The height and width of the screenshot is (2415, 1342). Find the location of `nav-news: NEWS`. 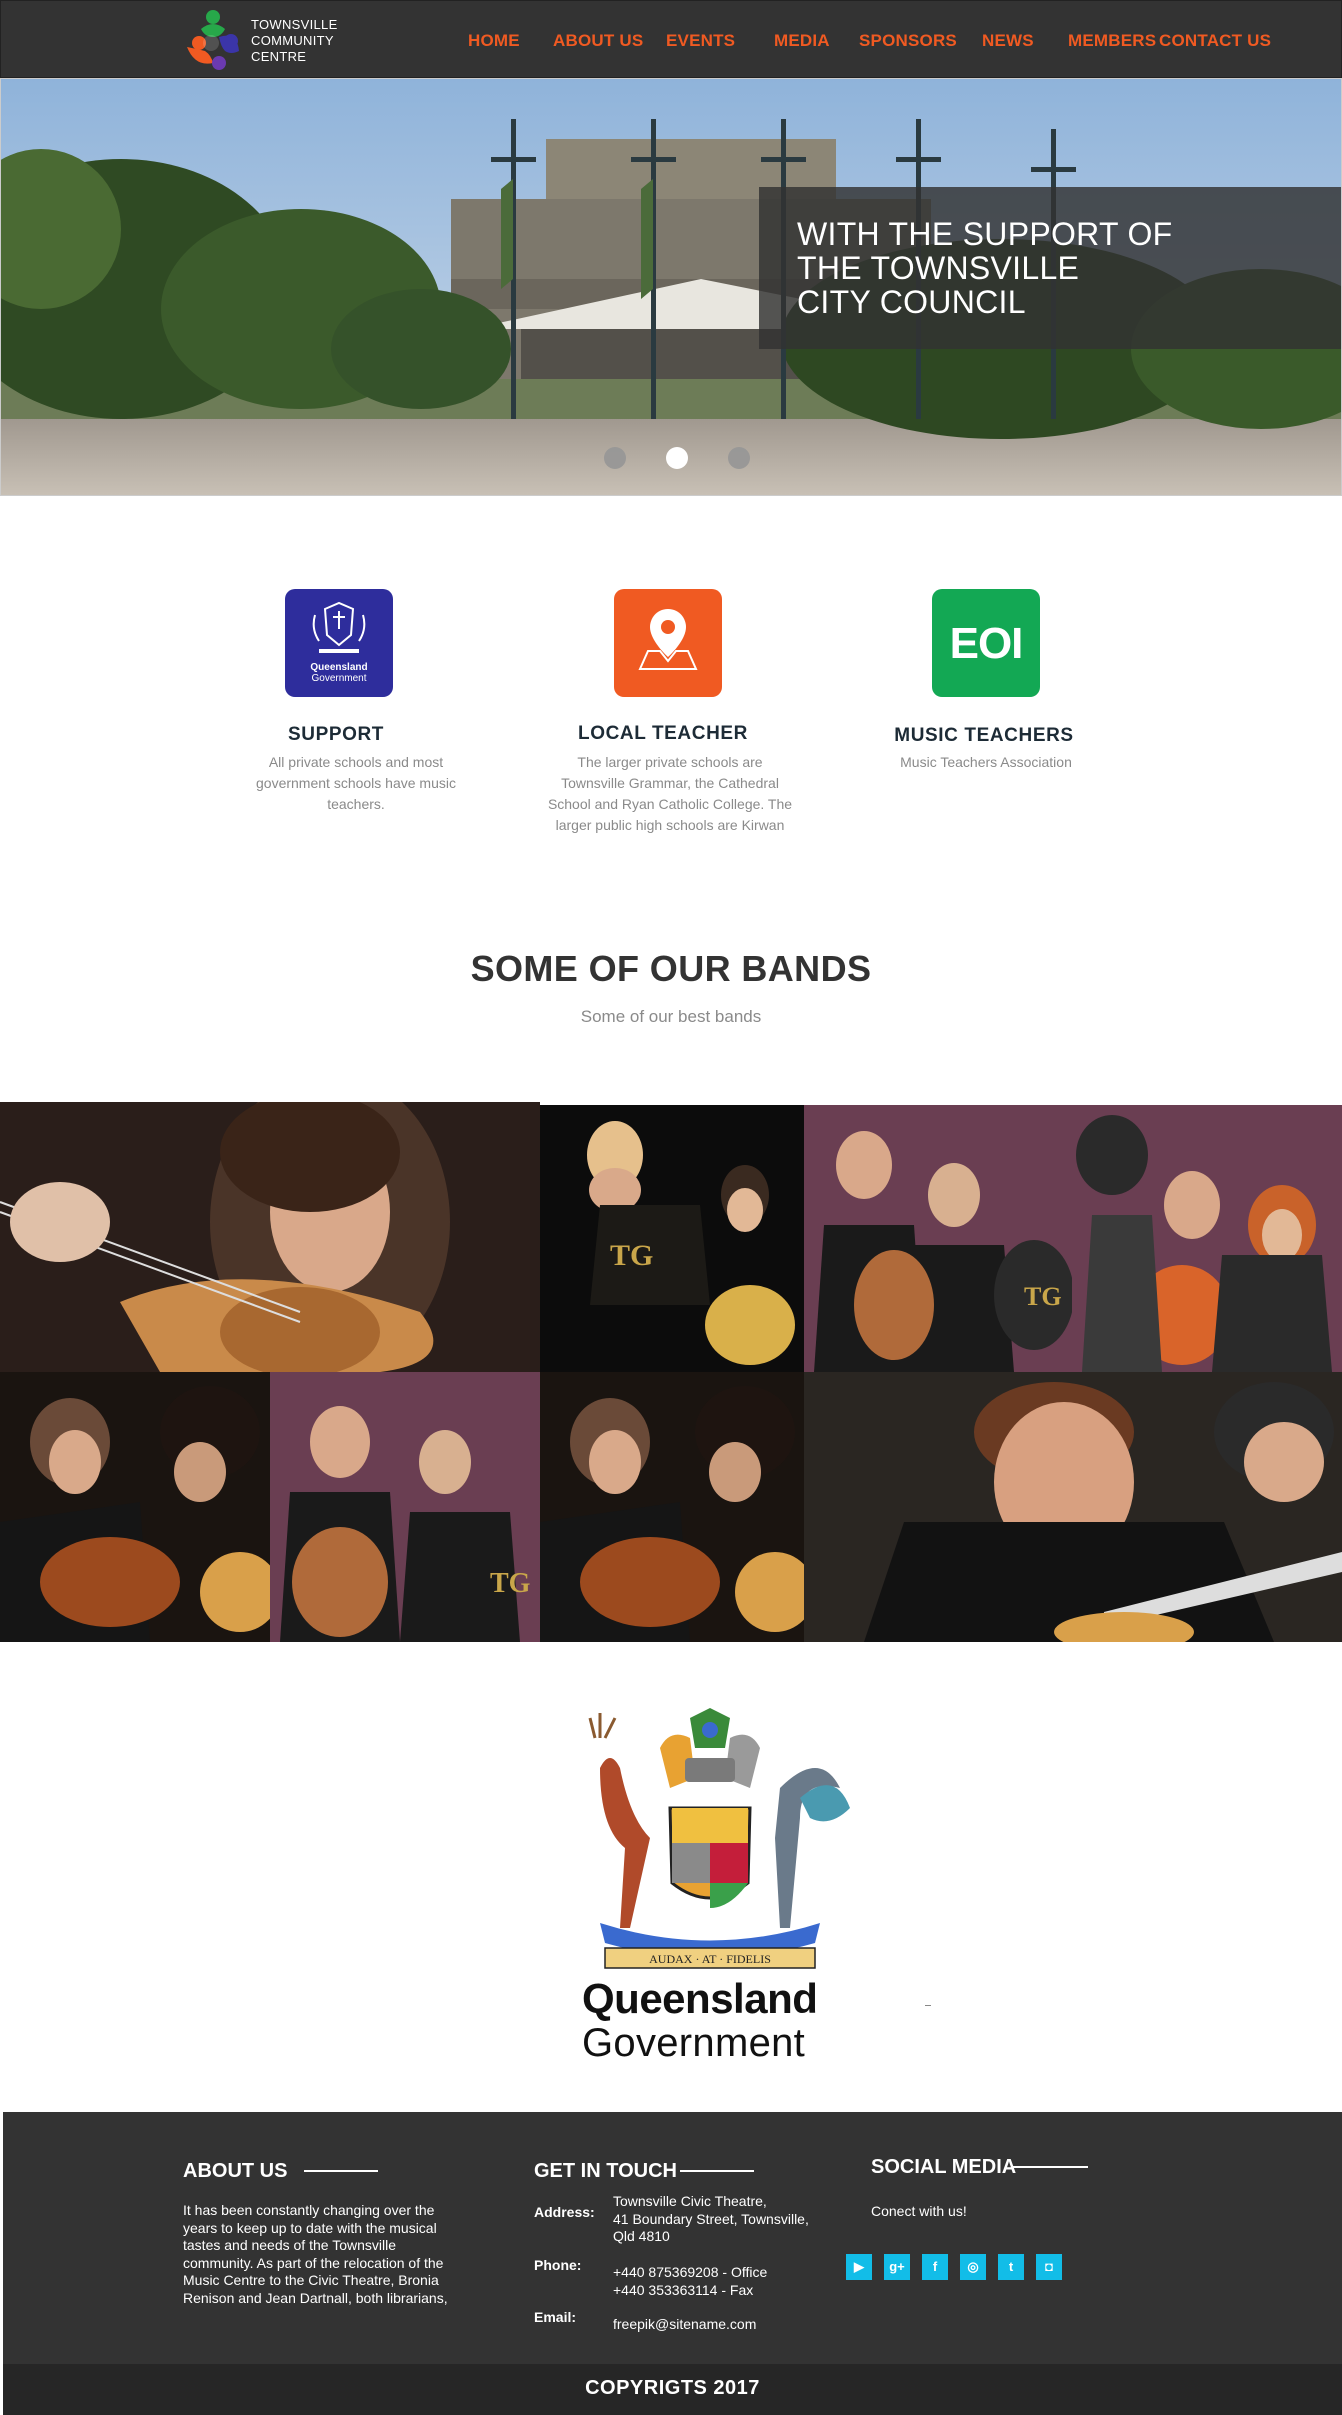

nav-news: NEWS is located at coordinates (1008, 41).